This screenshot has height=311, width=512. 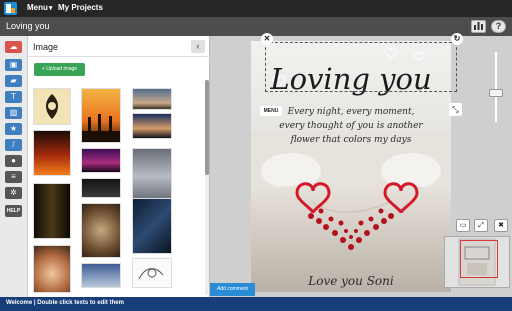 I want to click on preview-button: ▭, so click(x=463, y=225).